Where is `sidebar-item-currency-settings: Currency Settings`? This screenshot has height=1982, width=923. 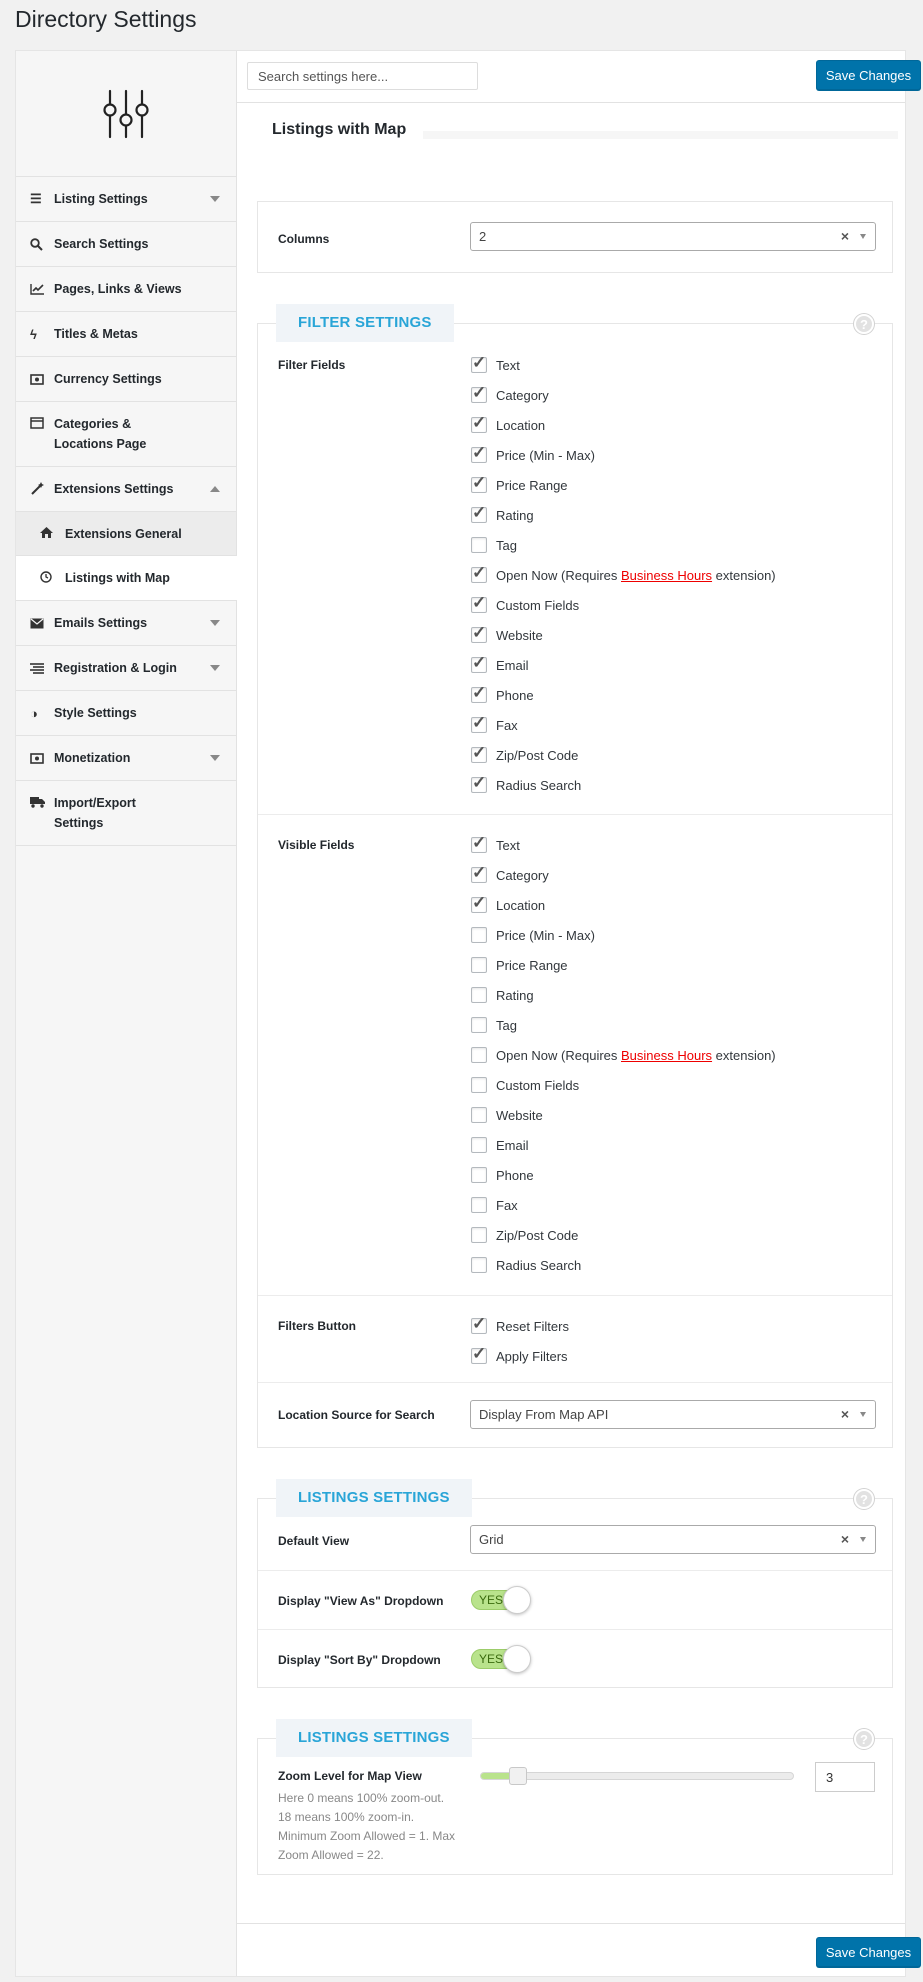 sidebar-item-currency-settings: Currency Settings is located at coordinates (126, 379).